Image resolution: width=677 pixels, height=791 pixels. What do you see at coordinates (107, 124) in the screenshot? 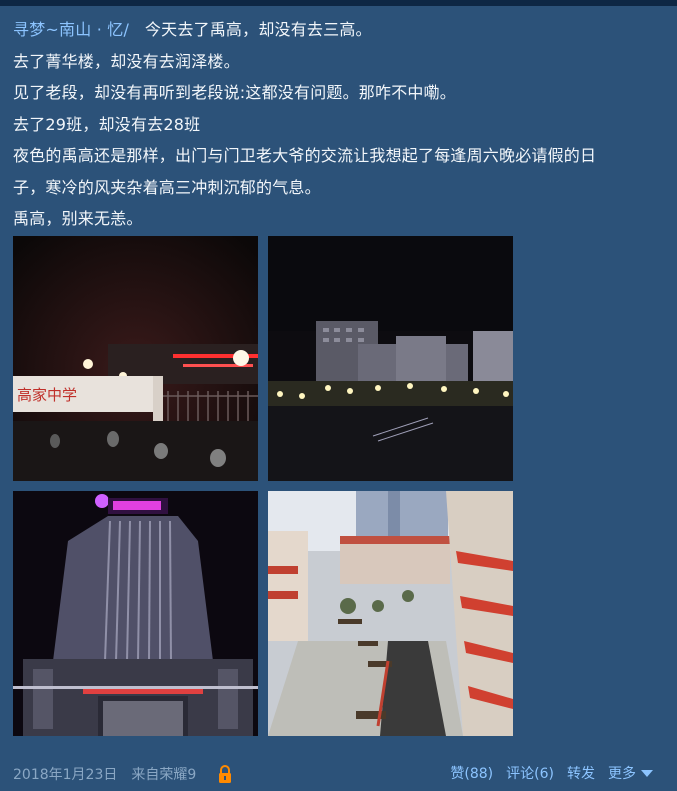
I see `post-line-4: 去了29班，却没有去28班` at bounding box center [107, 124].